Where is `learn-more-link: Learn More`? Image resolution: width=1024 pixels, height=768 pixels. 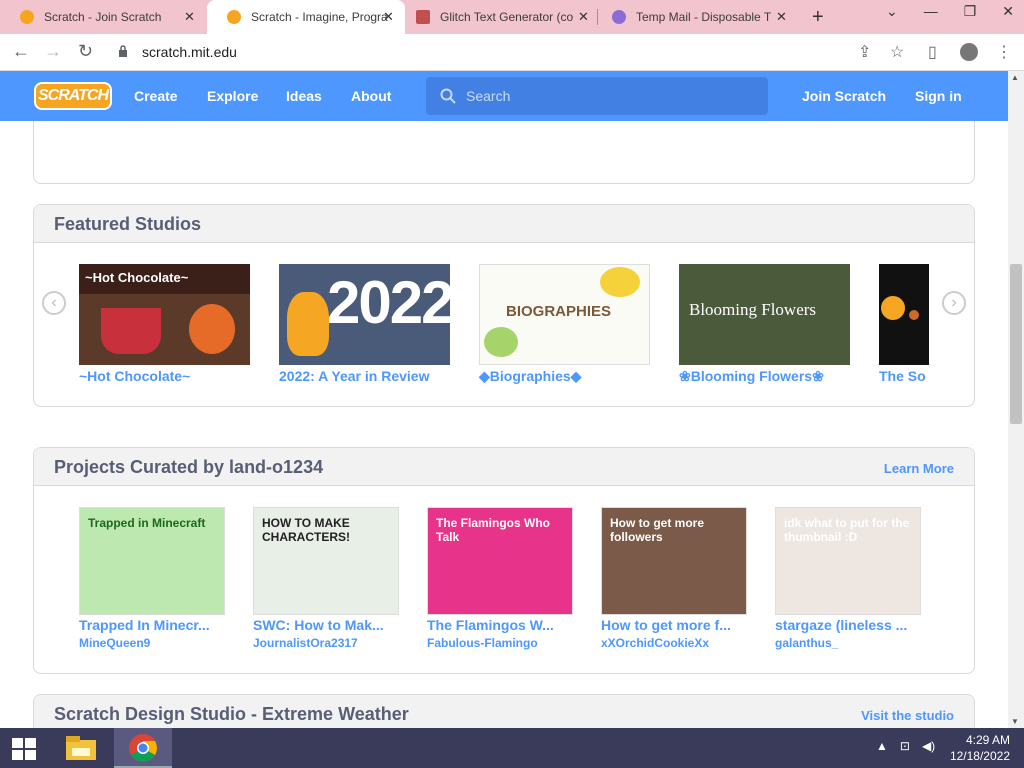
learn-more-link: Learn More is located at coordinates (919, 468).